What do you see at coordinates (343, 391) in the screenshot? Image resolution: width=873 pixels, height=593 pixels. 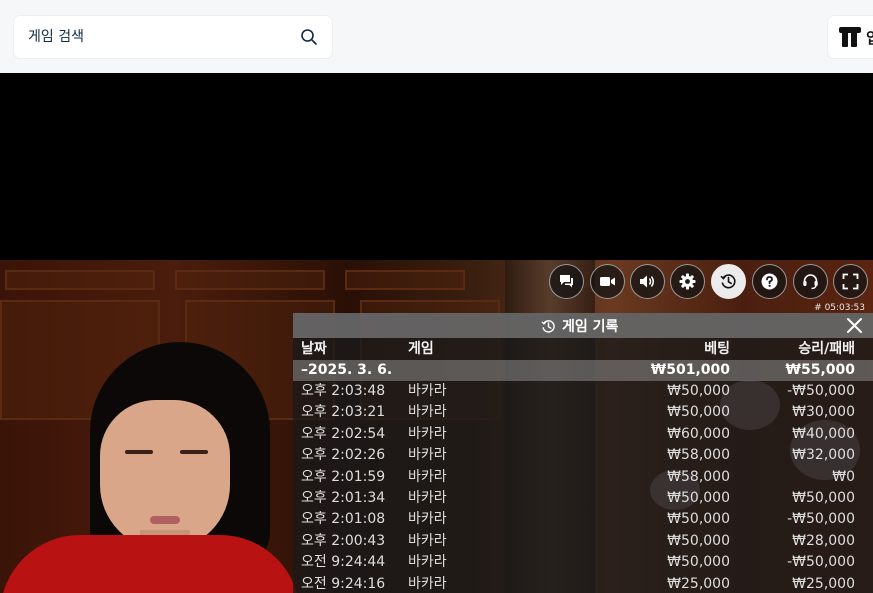 I see `row-time: 오후 2:03:48` at bounding box center [343, 391].